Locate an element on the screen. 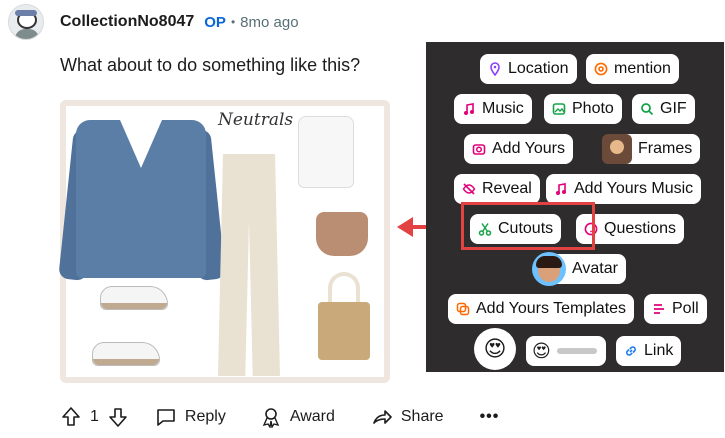 The width and height of the screenshot is (725, 438). linen-pants is located at coordinates (249, 265).